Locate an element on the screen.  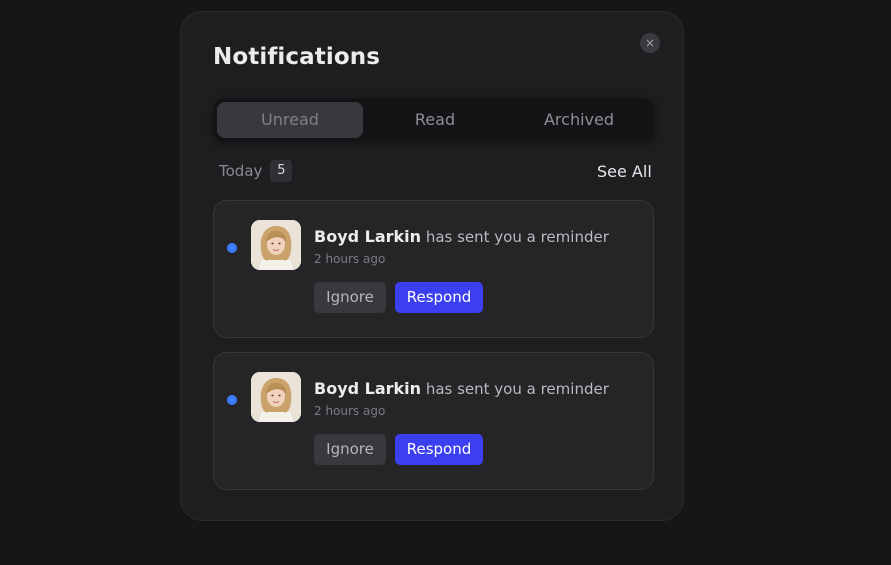
tab-read: Read is located at coordinates (435, 120).